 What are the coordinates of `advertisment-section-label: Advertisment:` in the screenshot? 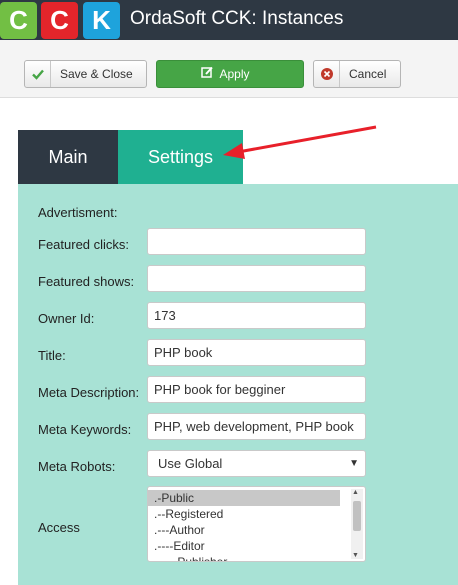 It's located at (78, 212).